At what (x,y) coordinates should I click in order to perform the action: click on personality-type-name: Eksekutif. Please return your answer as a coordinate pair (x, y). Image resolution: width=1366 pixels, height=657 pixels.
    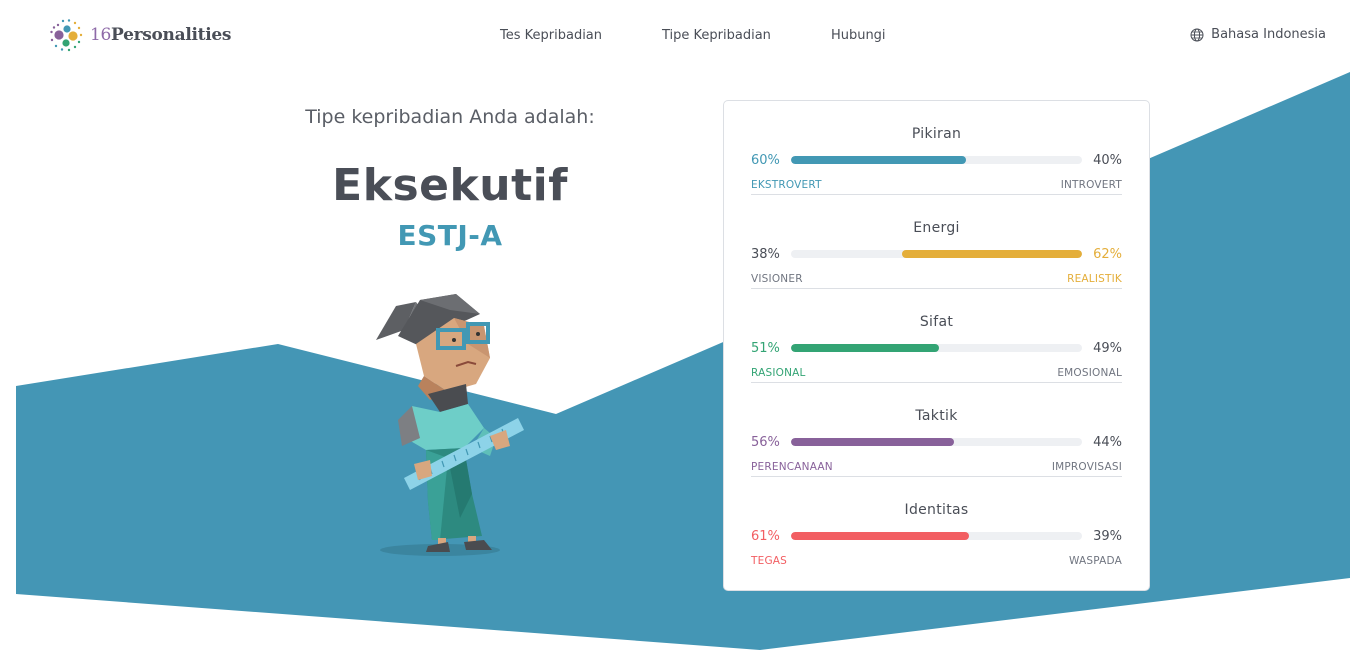
    Looking at the image, I should click on (450, 185).